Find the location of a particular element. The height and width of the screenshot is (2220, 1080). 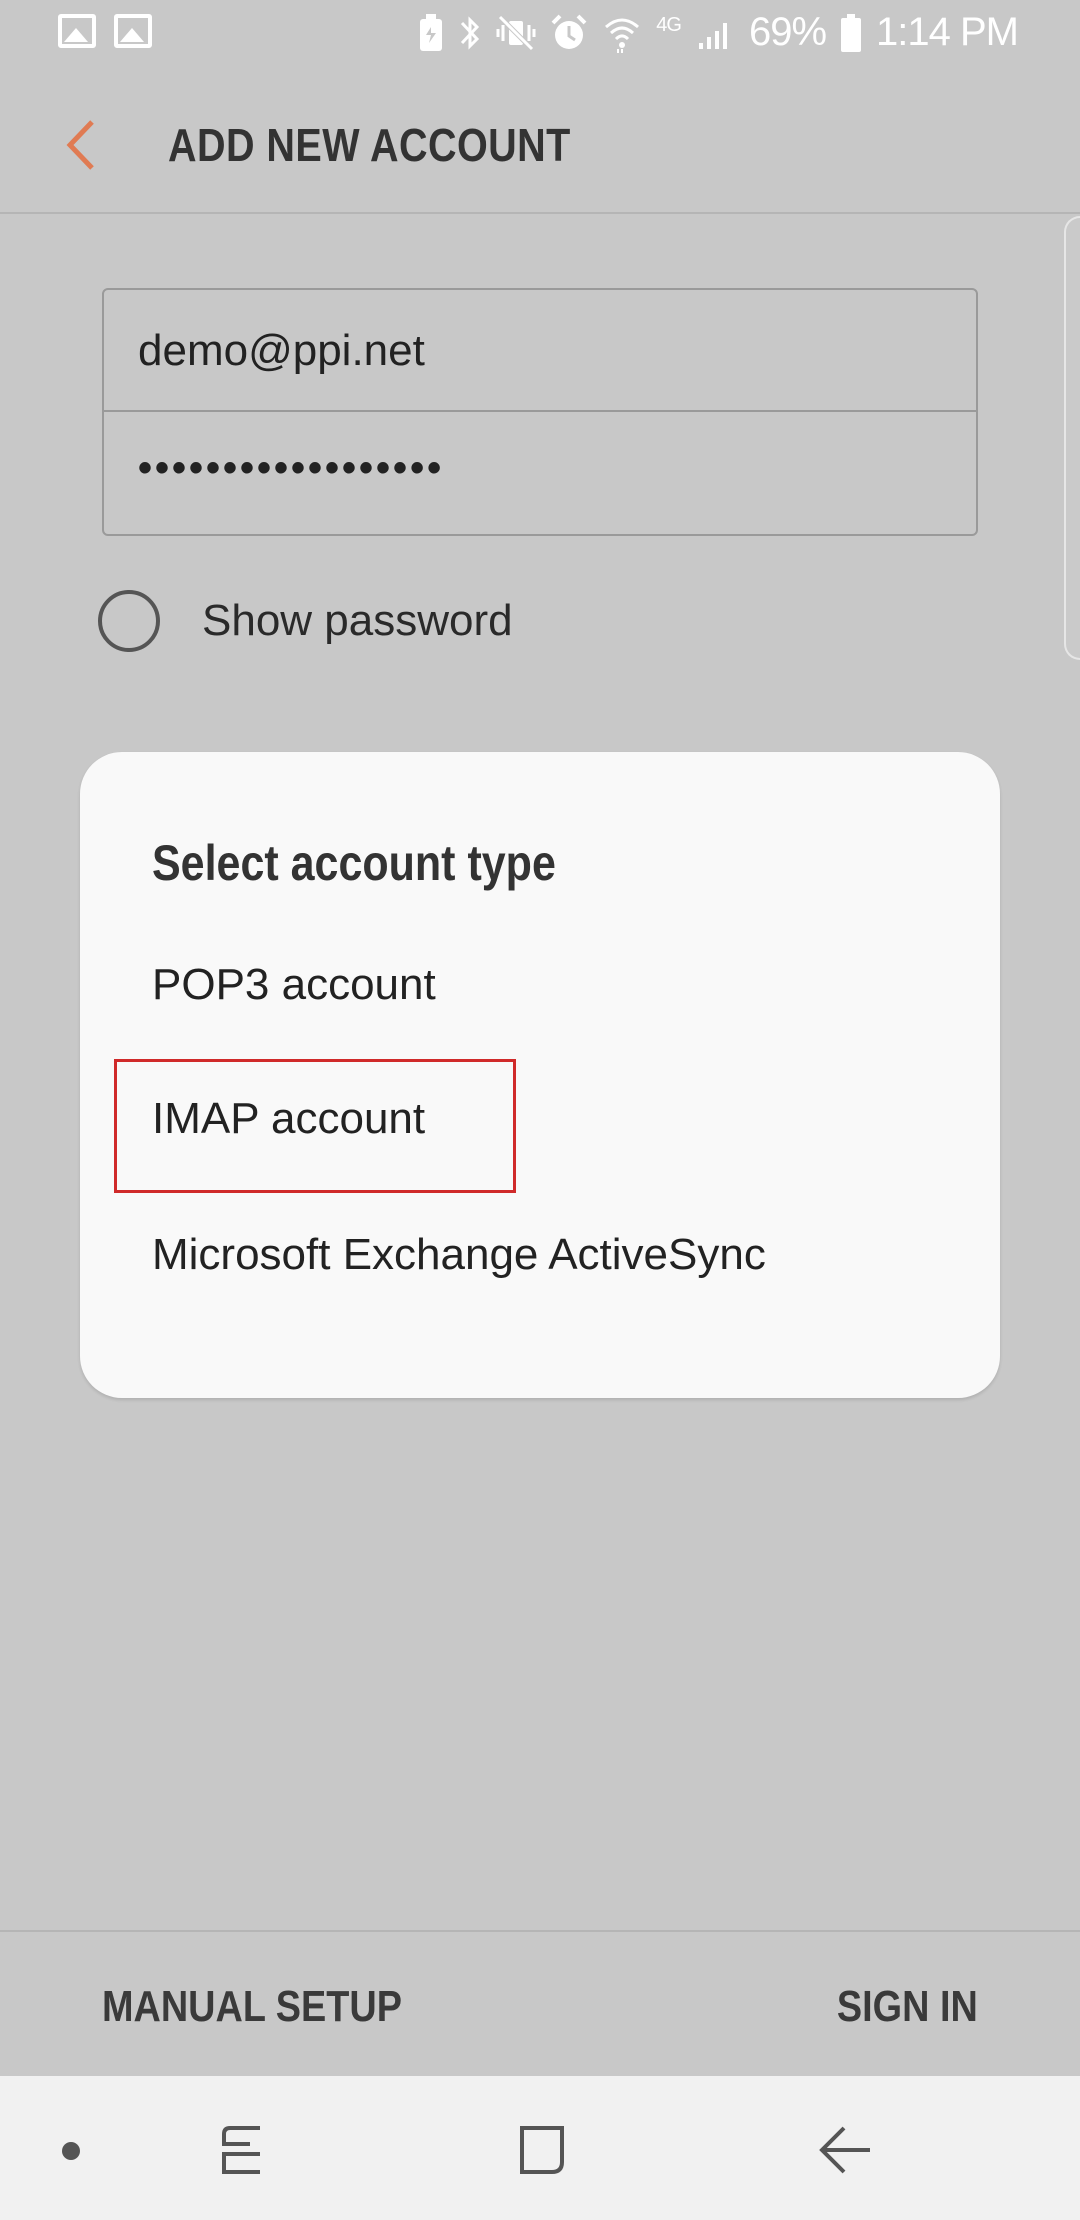

back-nav-button is located at coordinates (846, 2150).